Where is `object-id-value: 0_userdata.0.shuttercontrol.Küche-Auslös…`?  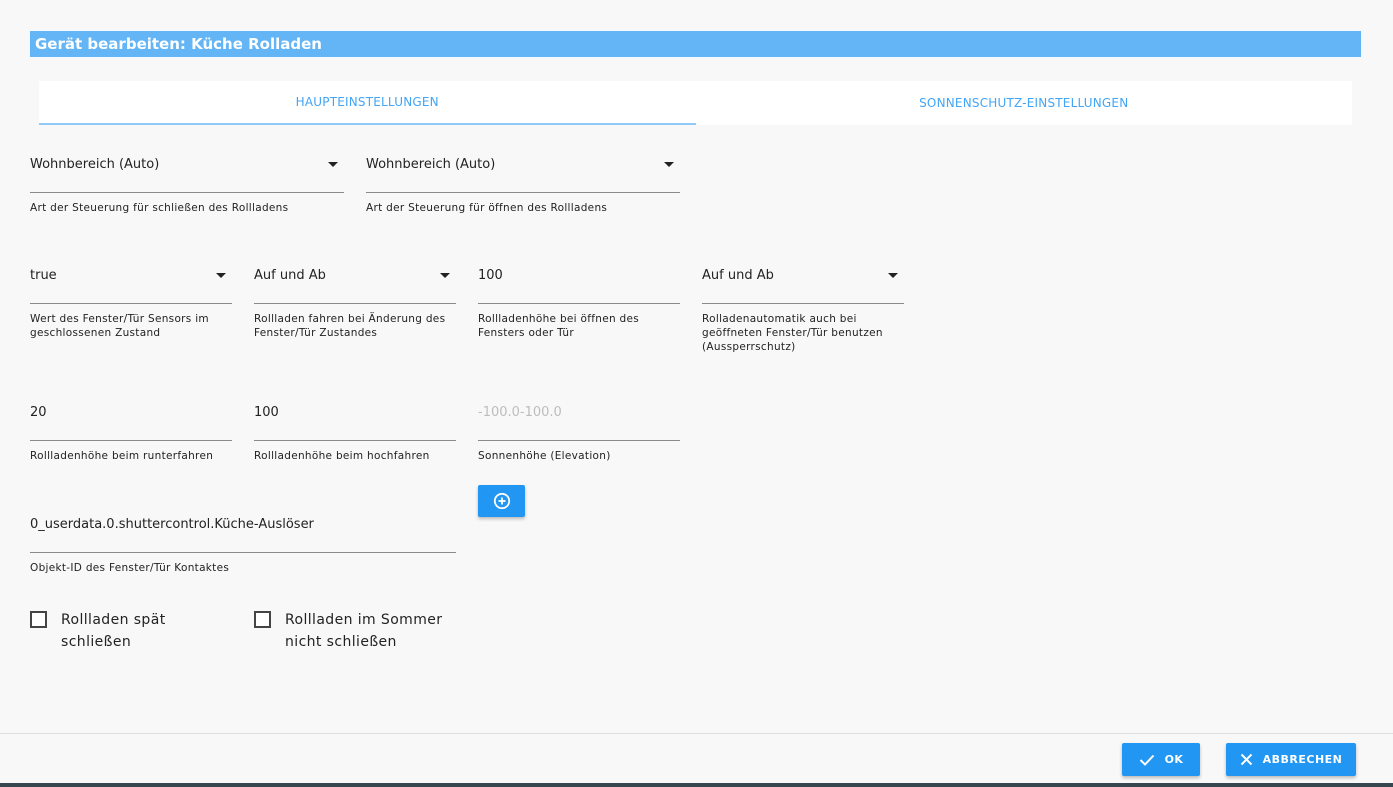 object-id-value: 0_userdata.0.shuttercontrol.Küche-Auslös… is located at coordinates (243, 533).